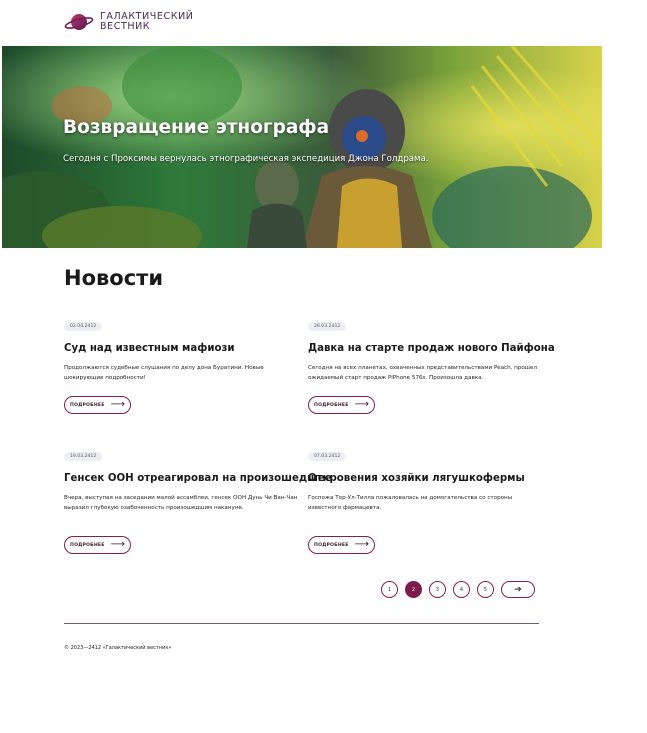  What do you see at coordinates (301, 623) in the screenshot?
I see `footer-divider` at bounding box center [301, 623].